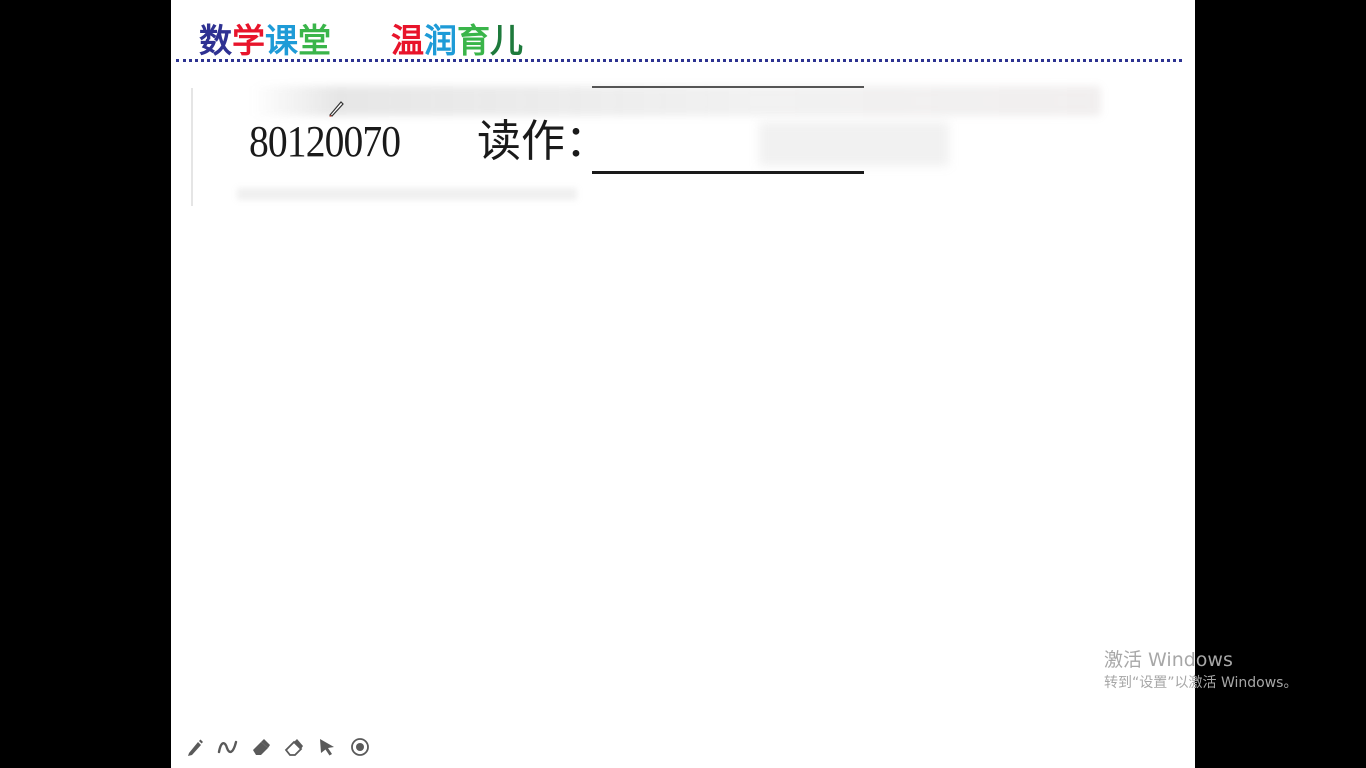 This screenshot has width=1366, height=768. Describe the element at coordinates (314, 40) in the screenshot. I see `title-char-4: 堂` at that location.